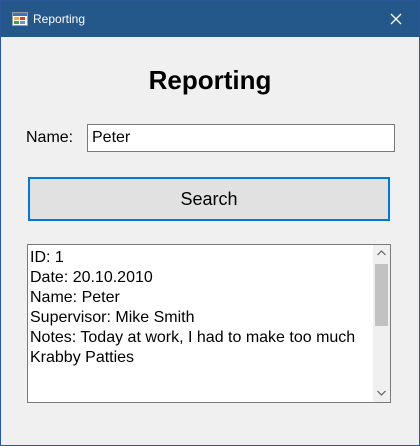 This screenshot has height=446, width=420. I want to click on search-button: Search, so click(209, 199).